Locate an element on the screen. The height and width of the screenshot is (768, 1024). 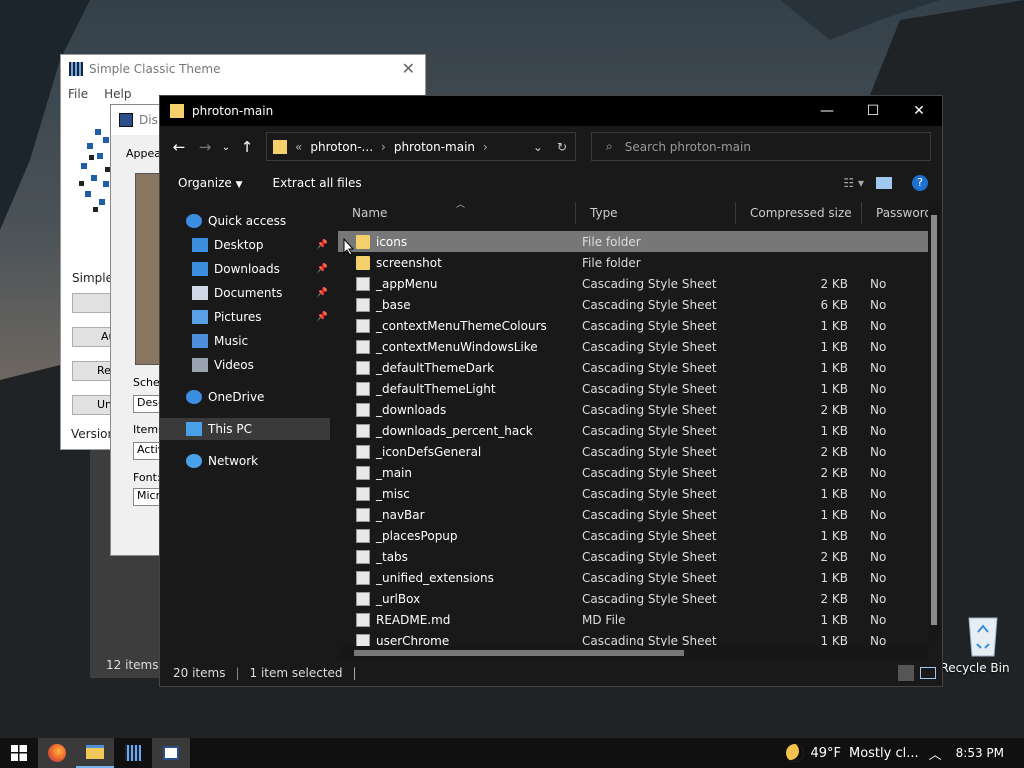
recent-chevron-icon: ⌄ is located at coordinates (226, 147).